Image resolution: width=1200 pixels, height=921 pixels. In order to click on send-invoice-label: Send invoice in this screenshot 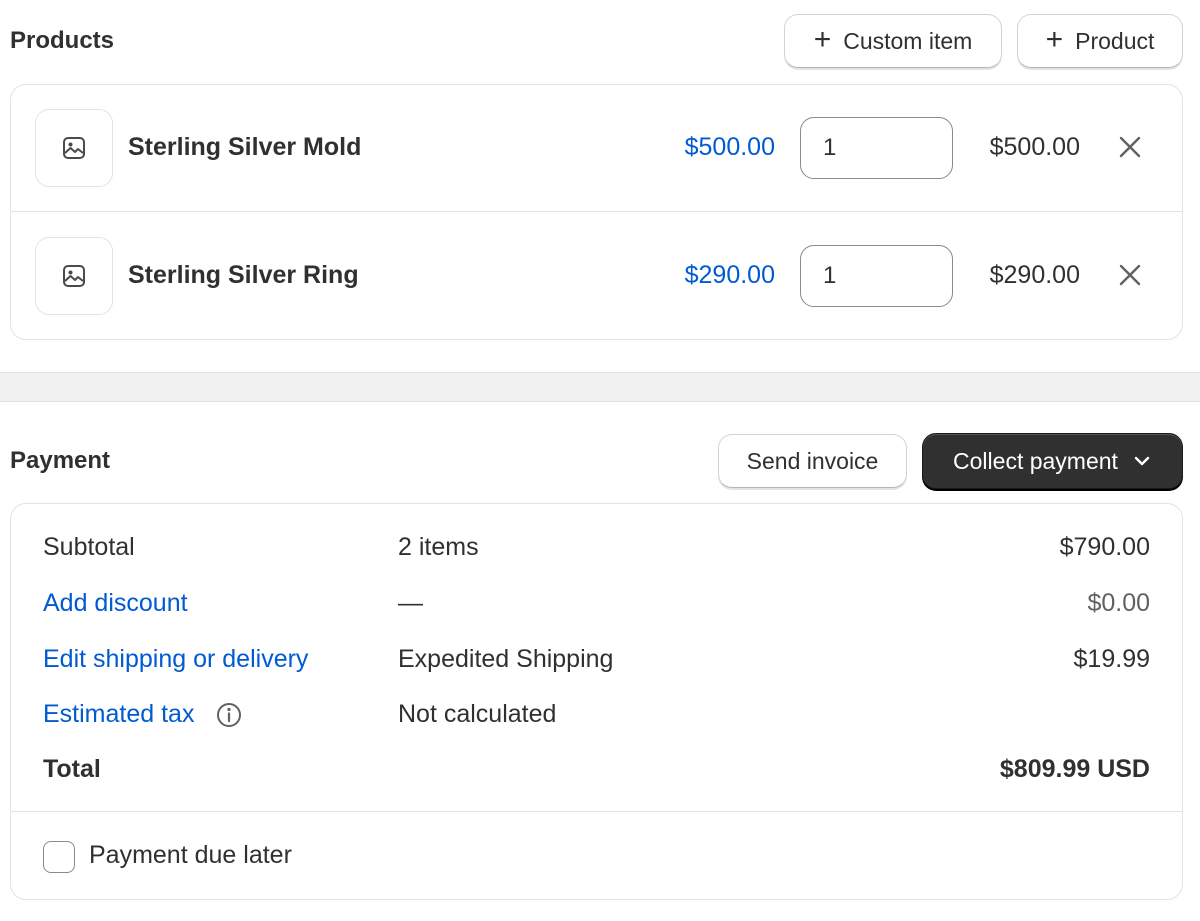, I will do `click(812, 460)`.